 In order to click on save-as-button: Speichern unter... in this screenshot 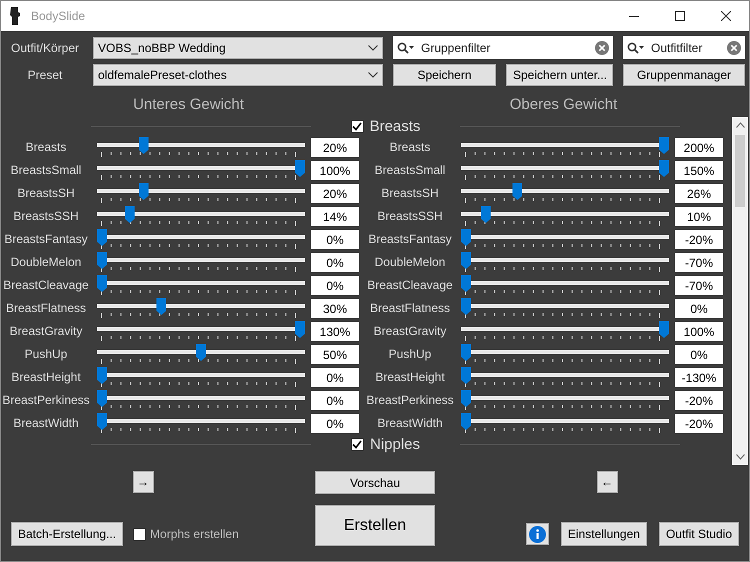, I will do `click(559, 75)`.